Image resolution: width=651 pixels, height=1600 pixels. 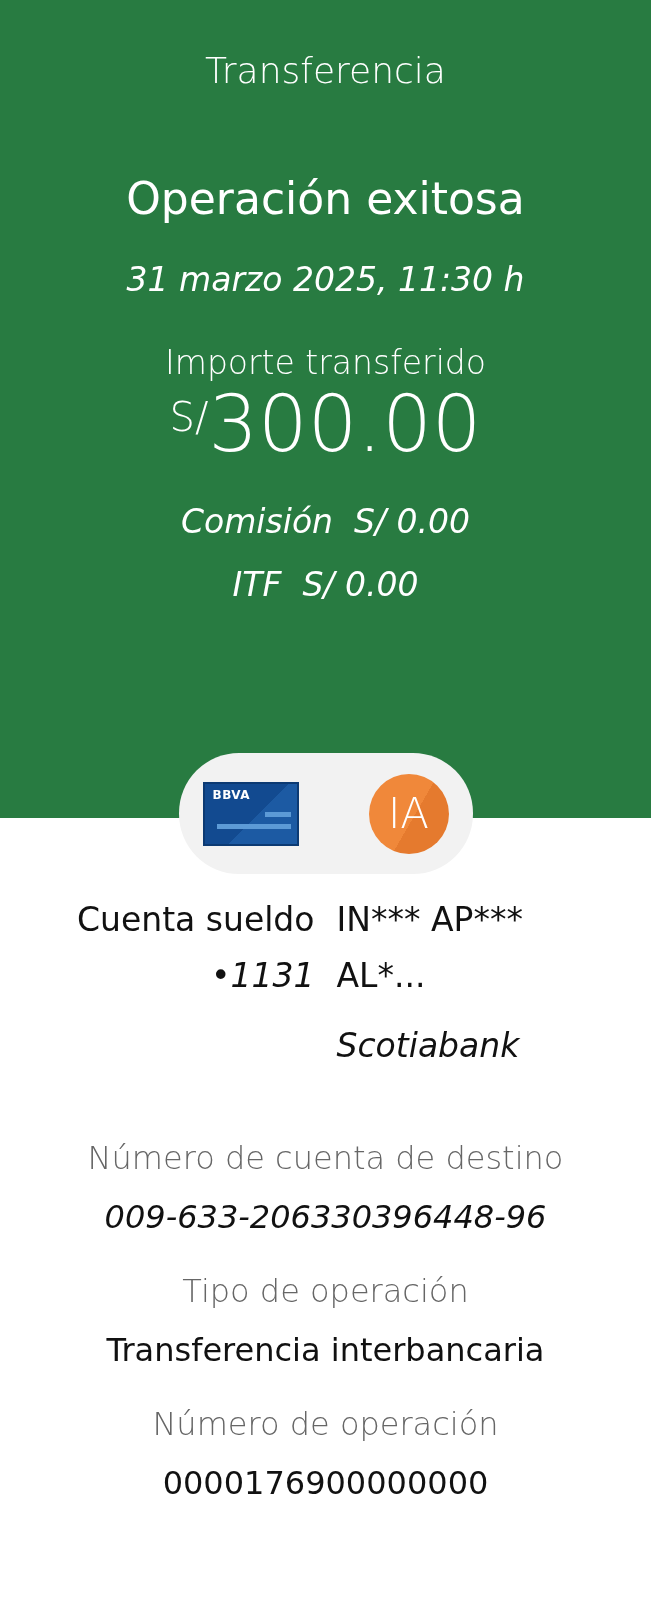 What do you see at coordinates (195, 920) in the screenshot?
I see `origin-account: Cuenta sueldo` at bounding box center [195, 920].